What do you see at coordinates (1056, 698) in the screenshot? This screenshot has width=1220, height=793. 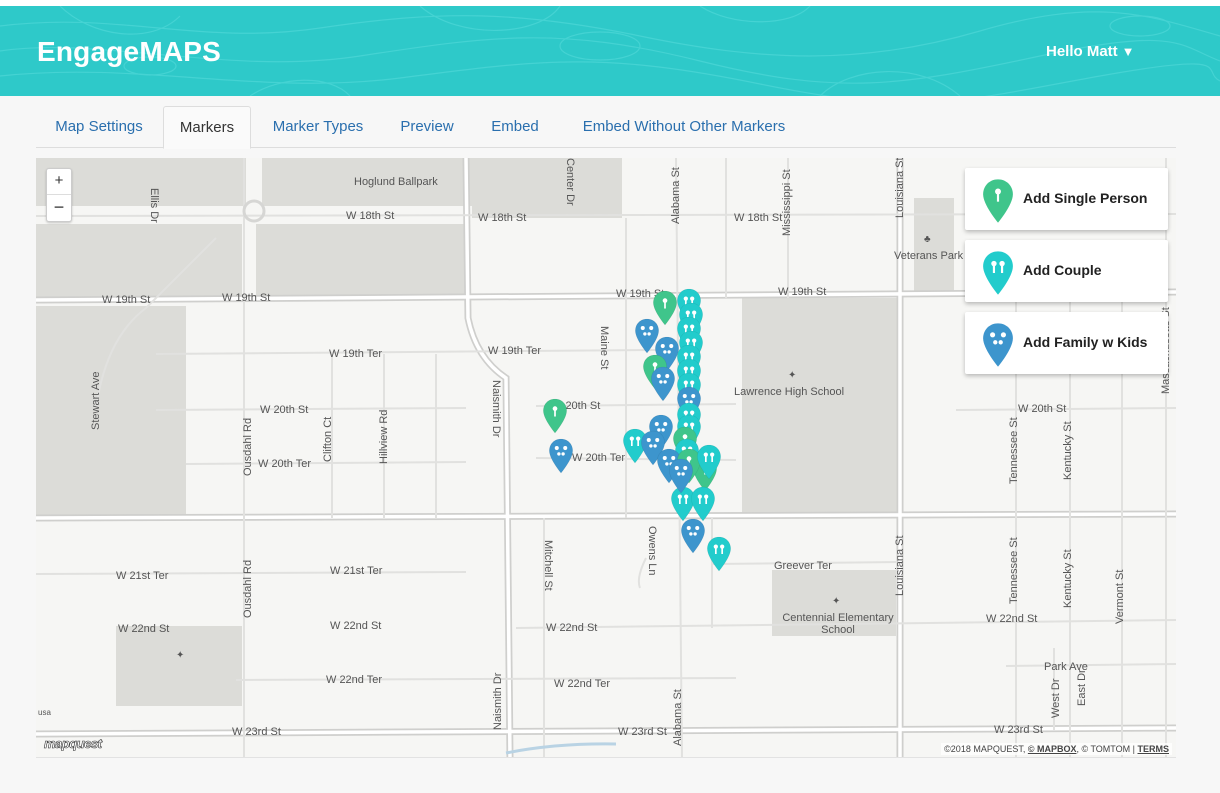 I see `street-label: West Dr` at bounding box center [1056, 698].